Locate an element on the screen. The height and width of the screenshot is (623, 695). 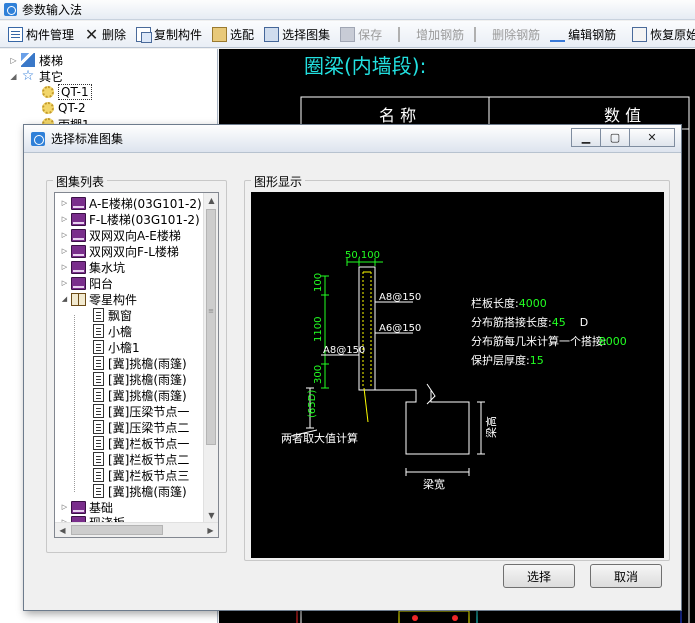
cad-title: 圈梁(内墙段): is located at coordinates (365, 66).